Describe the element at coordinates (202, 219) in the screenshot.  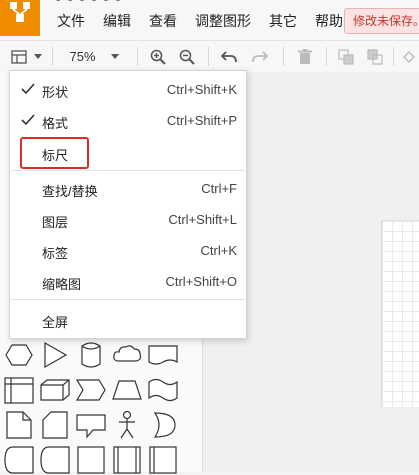
I see `menu-item-shortcut: Ctrl+Shift+L` at that location.